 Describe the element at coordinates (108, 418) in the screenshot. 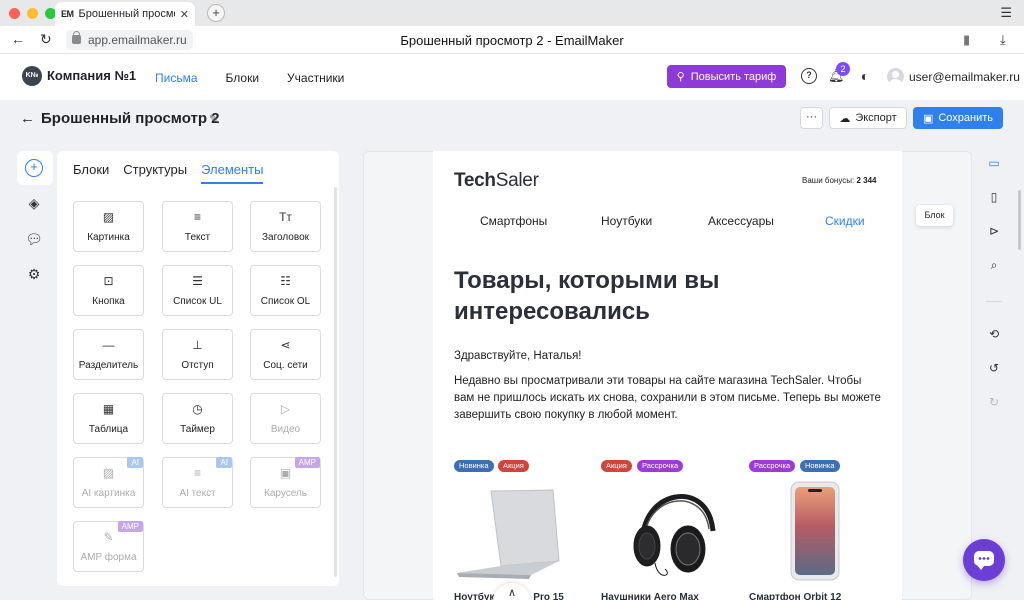

I see `element-tile: ▦ Таблица` at that location.